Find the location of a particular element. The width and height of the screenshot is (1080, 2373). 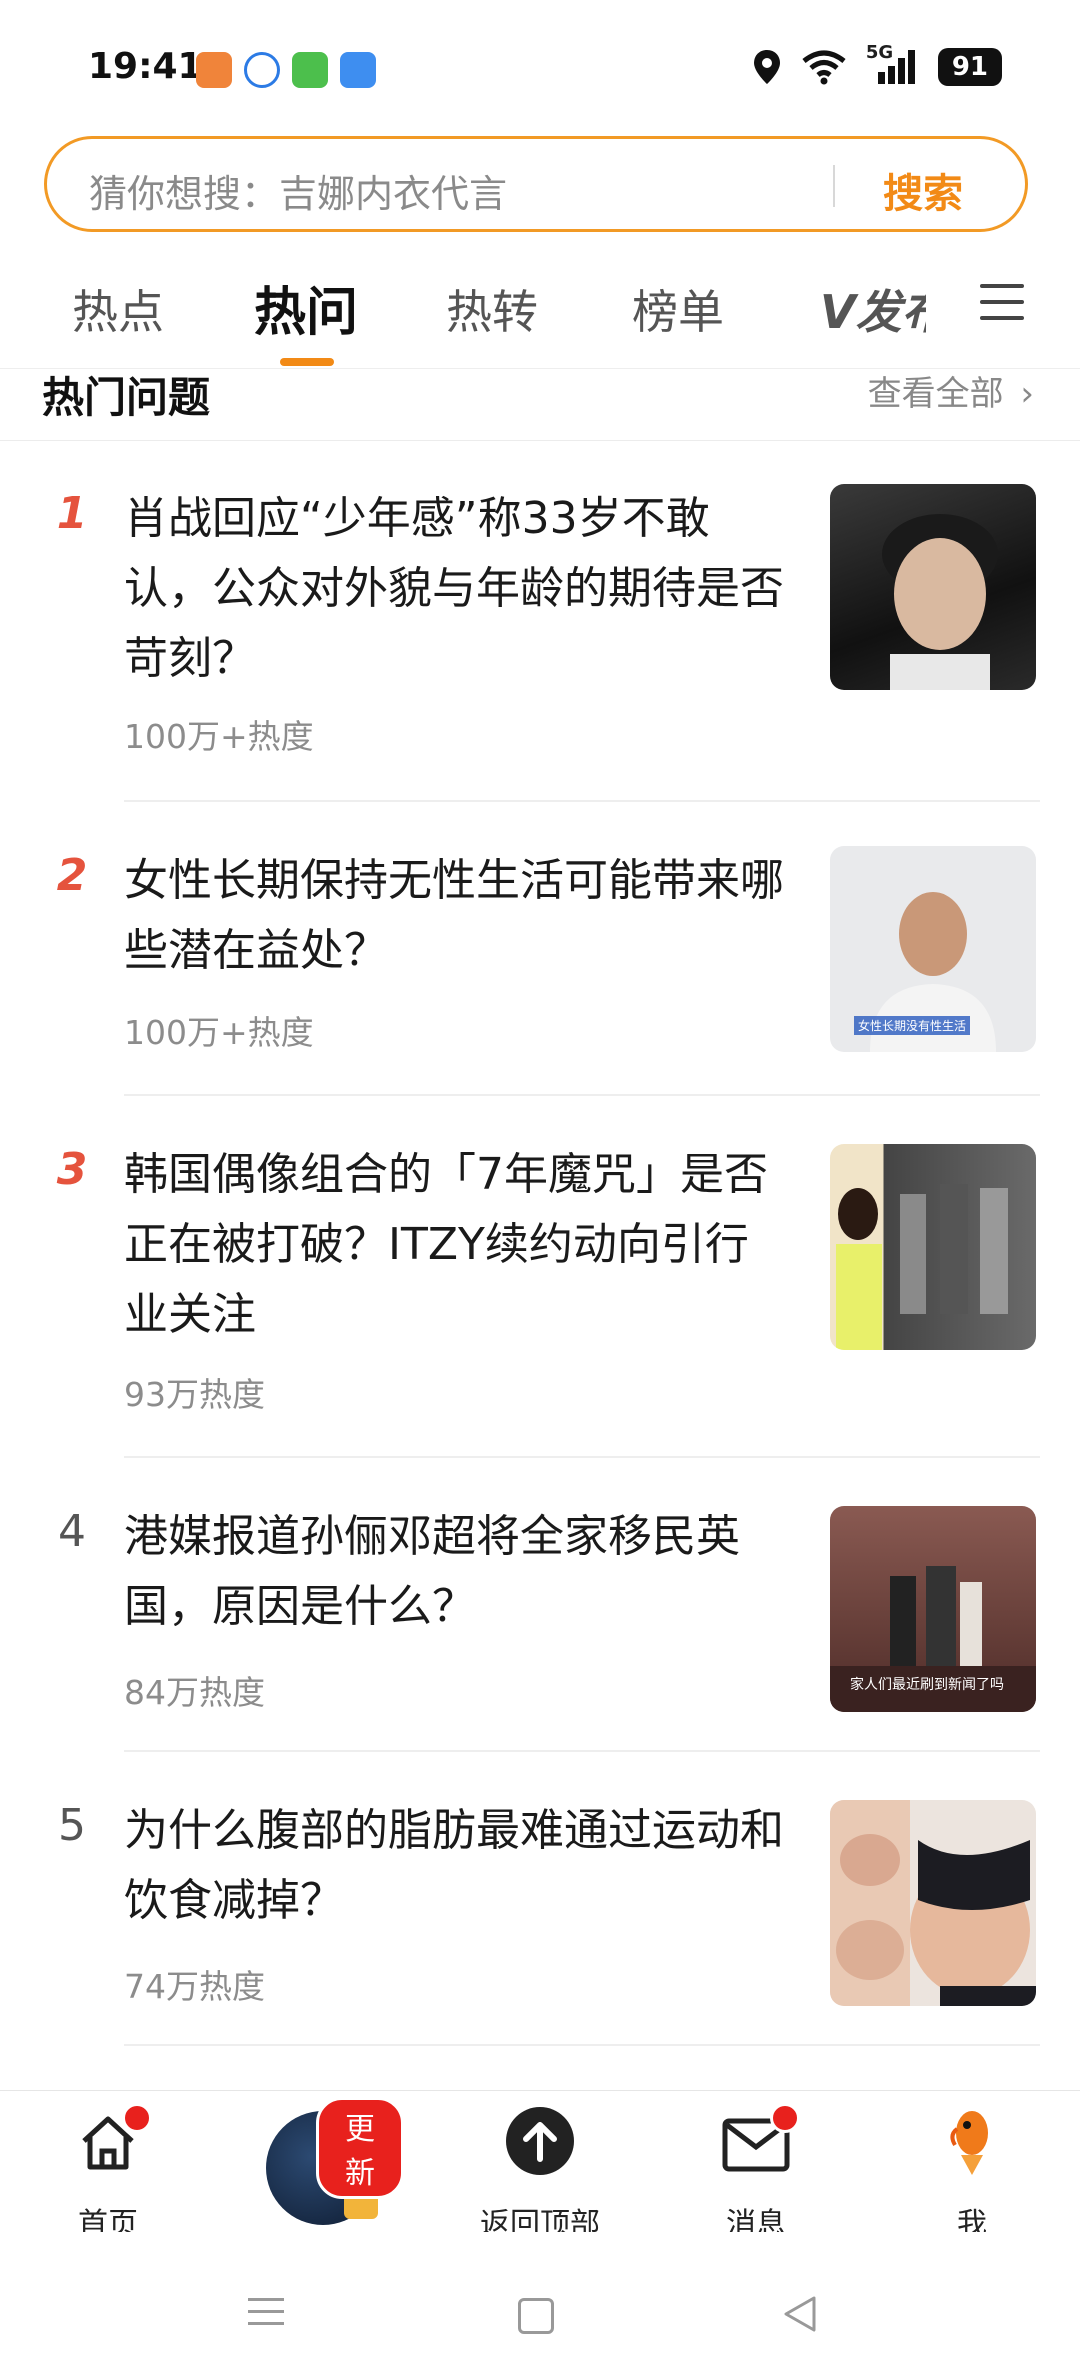

arrow-up-icon is located at coordinates (540, 2141).